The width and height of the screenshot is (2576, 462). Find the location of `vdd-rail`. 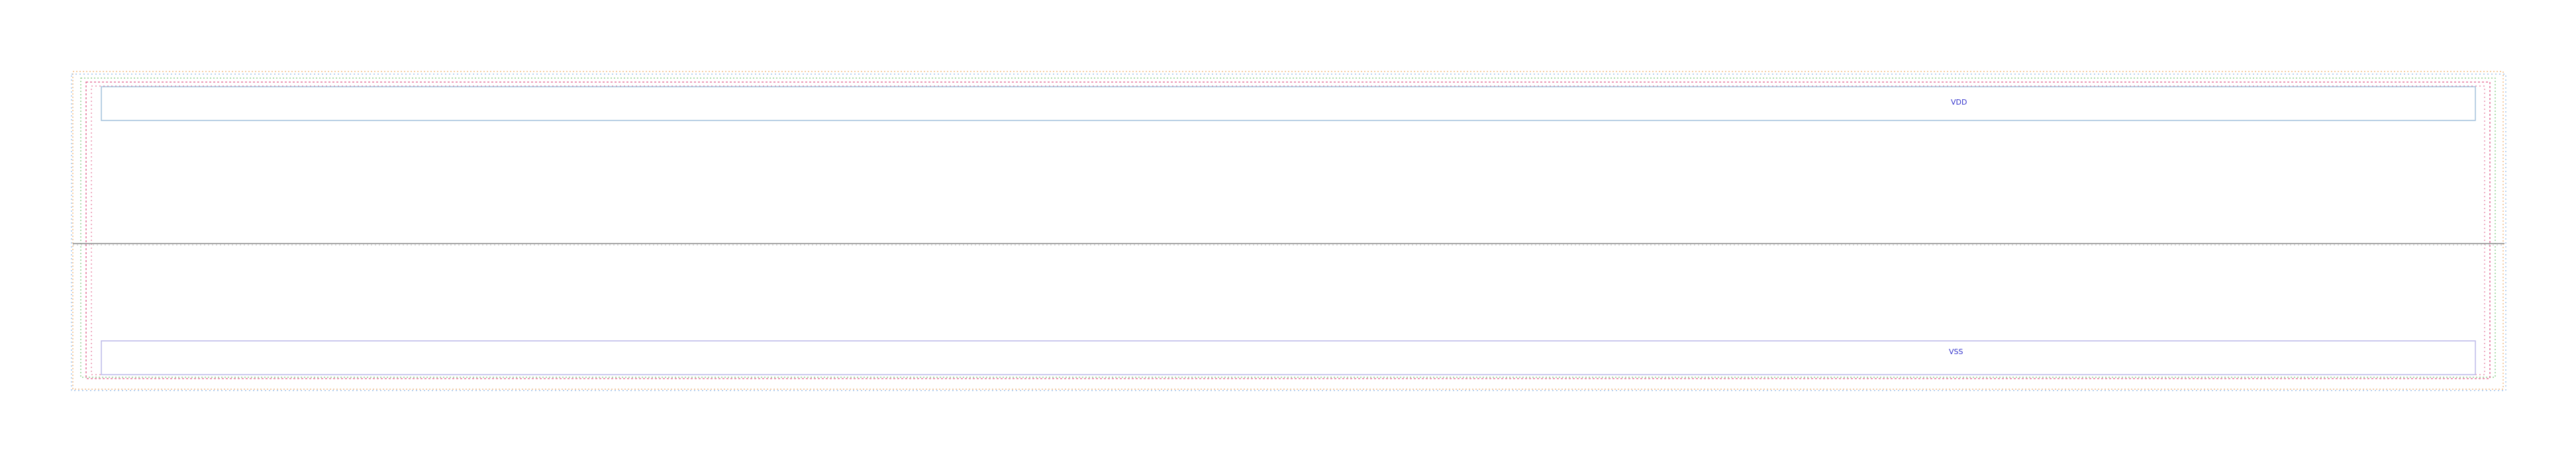

vdd-rail is located at coordinates (1288, 103).